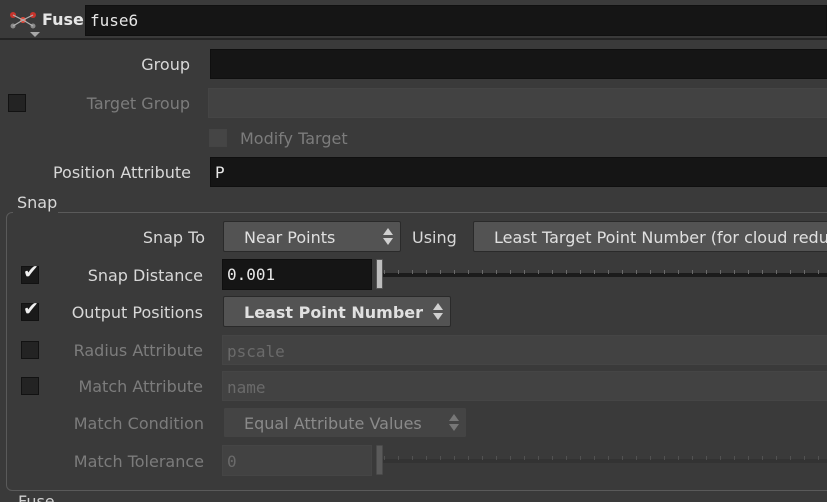 This screenshot has width=827, height=502. What do you see at coordinates (165, 64) in the screenshot?
I see `group-label: Group` at bounding box center [165, 64].